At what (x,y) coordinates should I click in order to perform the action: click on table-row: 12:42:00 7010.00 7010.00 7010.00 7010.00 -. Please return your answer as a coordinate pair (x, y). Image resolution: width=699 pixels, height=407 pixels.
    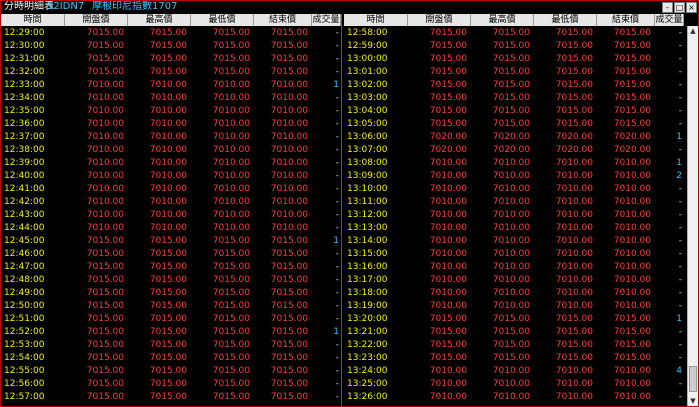
    Looking at the image, I should click on (171, 202).